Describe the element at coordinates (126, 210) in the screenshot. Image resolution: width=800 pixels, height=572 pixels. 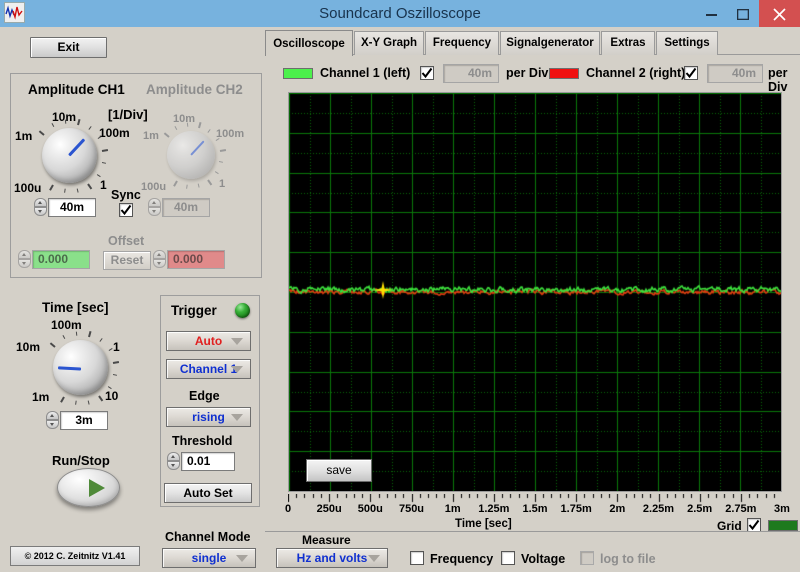
I see `sync-checkbox` at that location.